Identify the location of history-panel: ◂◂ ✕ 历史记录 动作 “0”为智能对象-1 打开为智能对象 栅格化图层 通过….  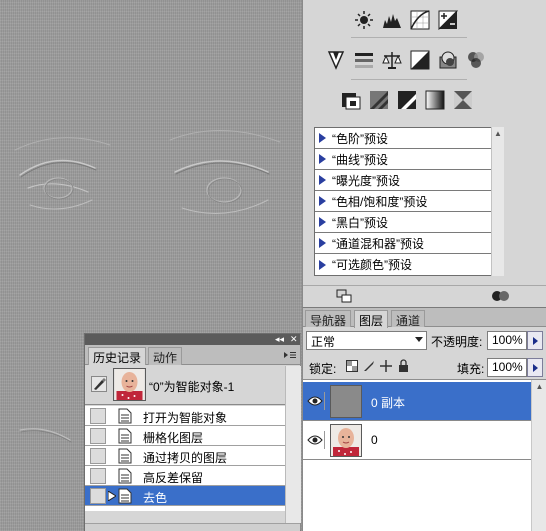
(192, 432).